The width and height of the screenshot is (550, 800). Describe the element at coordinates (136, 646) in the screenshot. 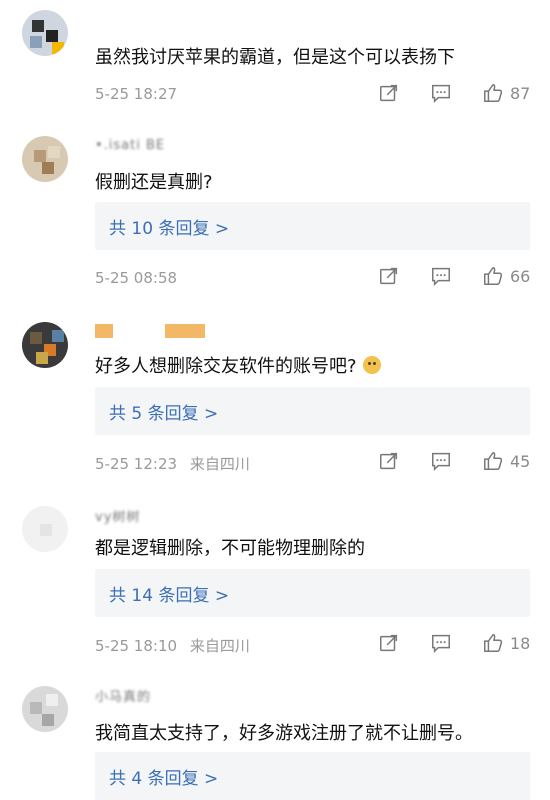

I see `comment-time: 5-25 18:10` at that location.